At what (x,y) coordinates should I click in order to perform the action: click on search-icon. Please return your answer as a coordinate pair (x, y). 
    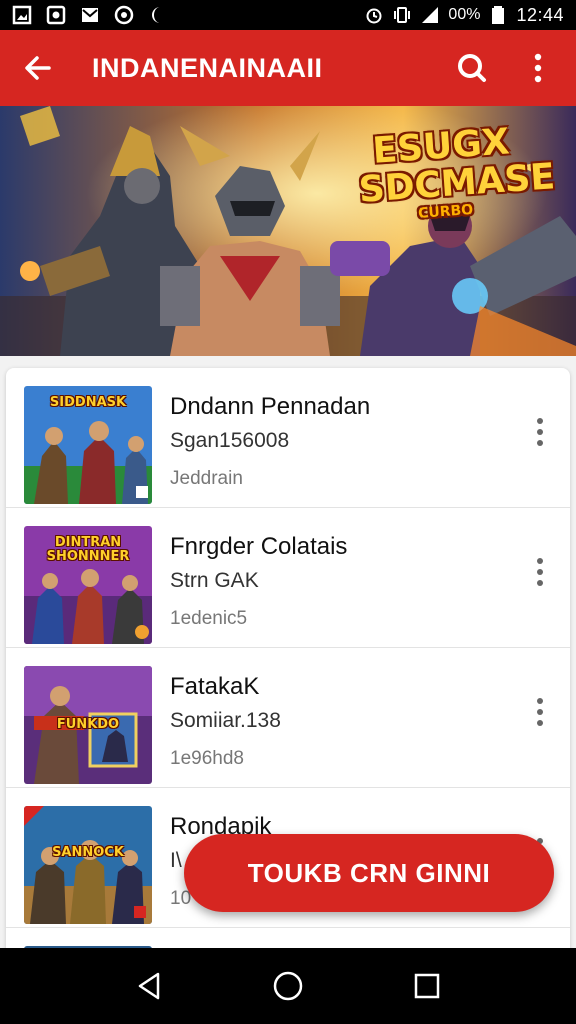
    Looking at the image, I should click on (472, 68).